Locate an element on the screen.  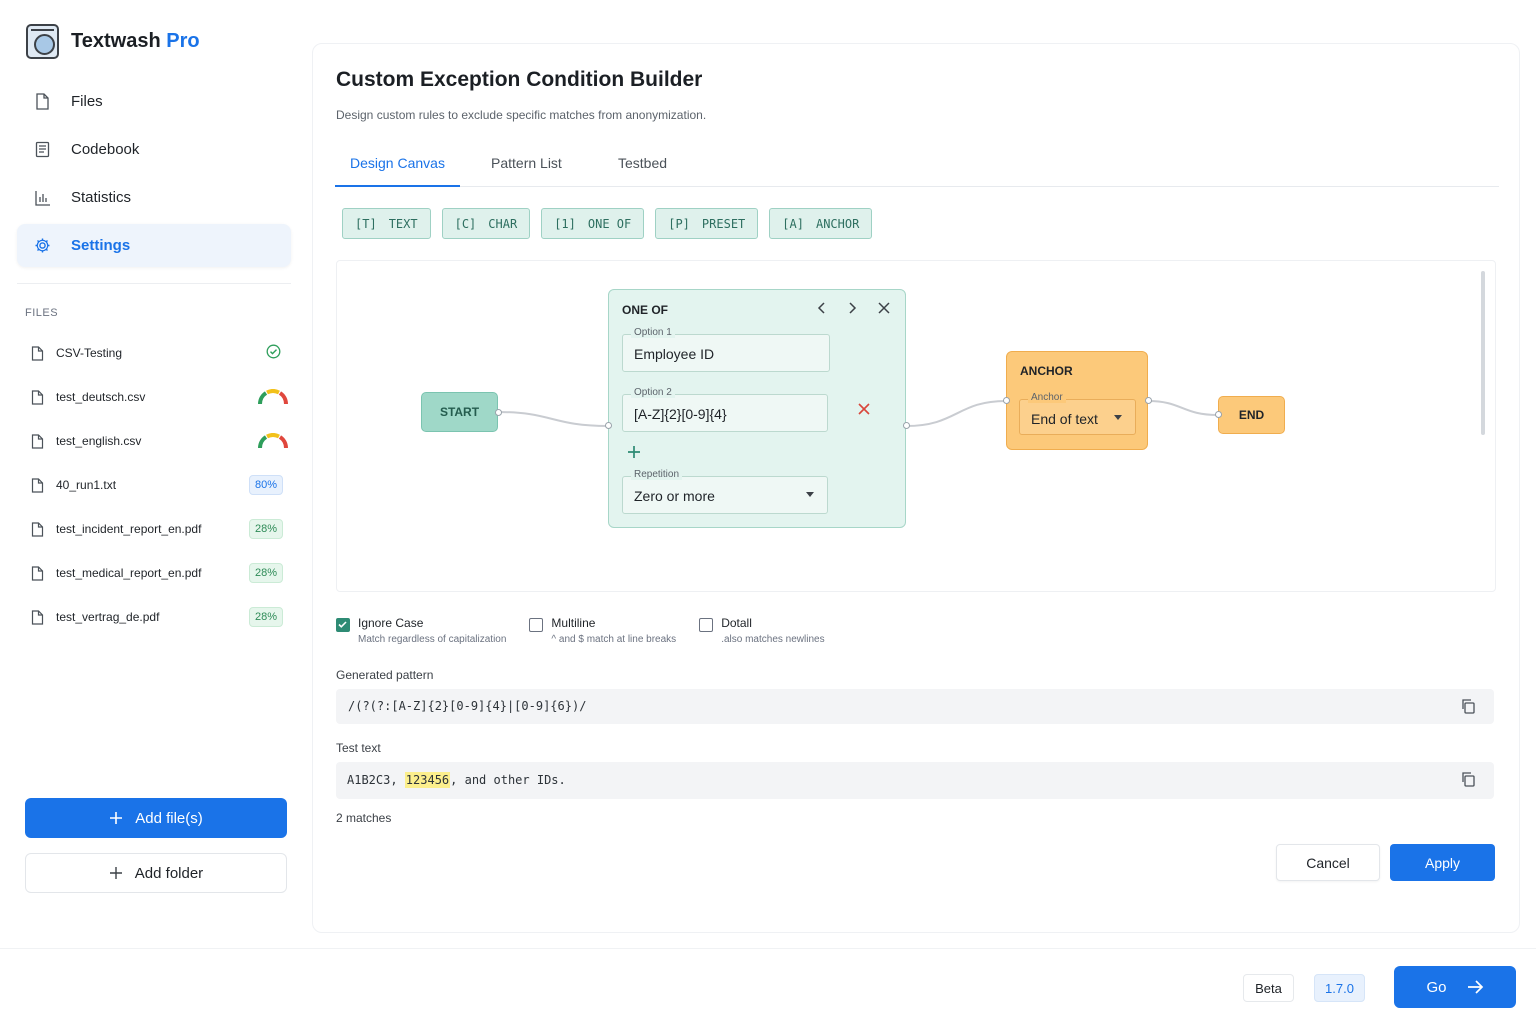
gauge-icon is located at coordinates (273, 441).